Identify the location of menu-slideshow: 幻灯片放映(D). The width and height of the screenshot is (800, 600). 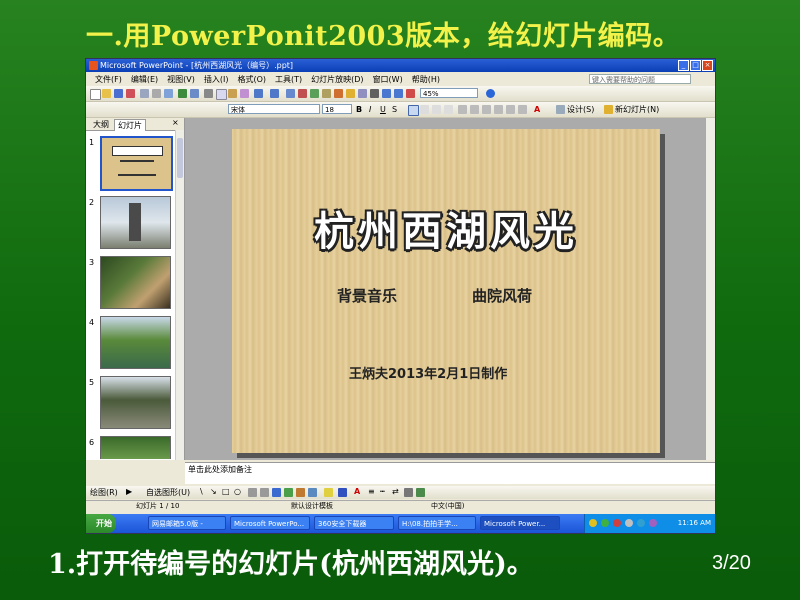
(337, 79).